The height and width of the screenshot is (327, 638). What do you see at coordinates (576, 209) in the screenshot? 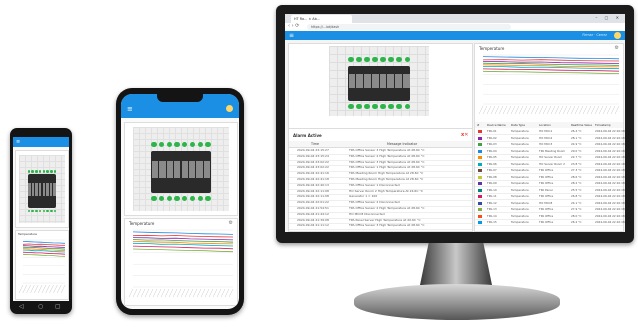
I see `cell-value: 27.9 °C` at bounding box center [576, 209].